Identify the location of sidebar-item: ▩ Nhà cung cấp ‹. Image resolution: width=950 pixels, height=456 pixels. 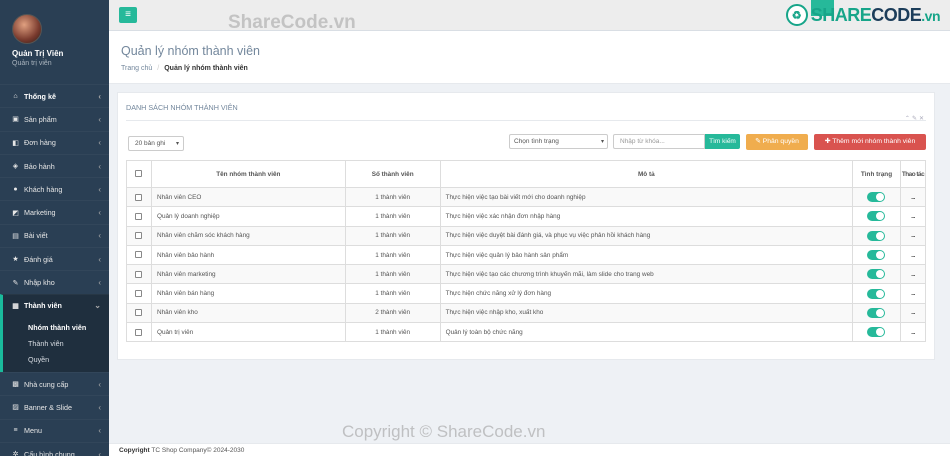
(54, 383).